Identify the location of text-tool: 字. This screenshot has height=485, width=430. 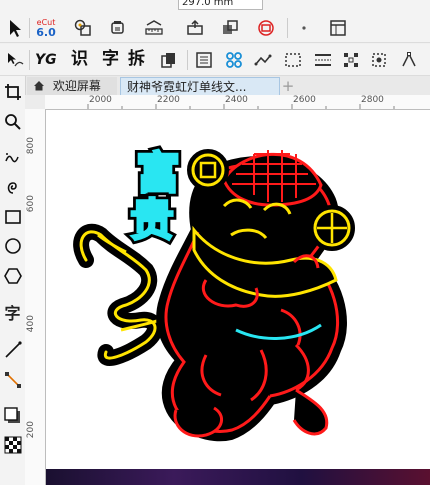
(12, 312).